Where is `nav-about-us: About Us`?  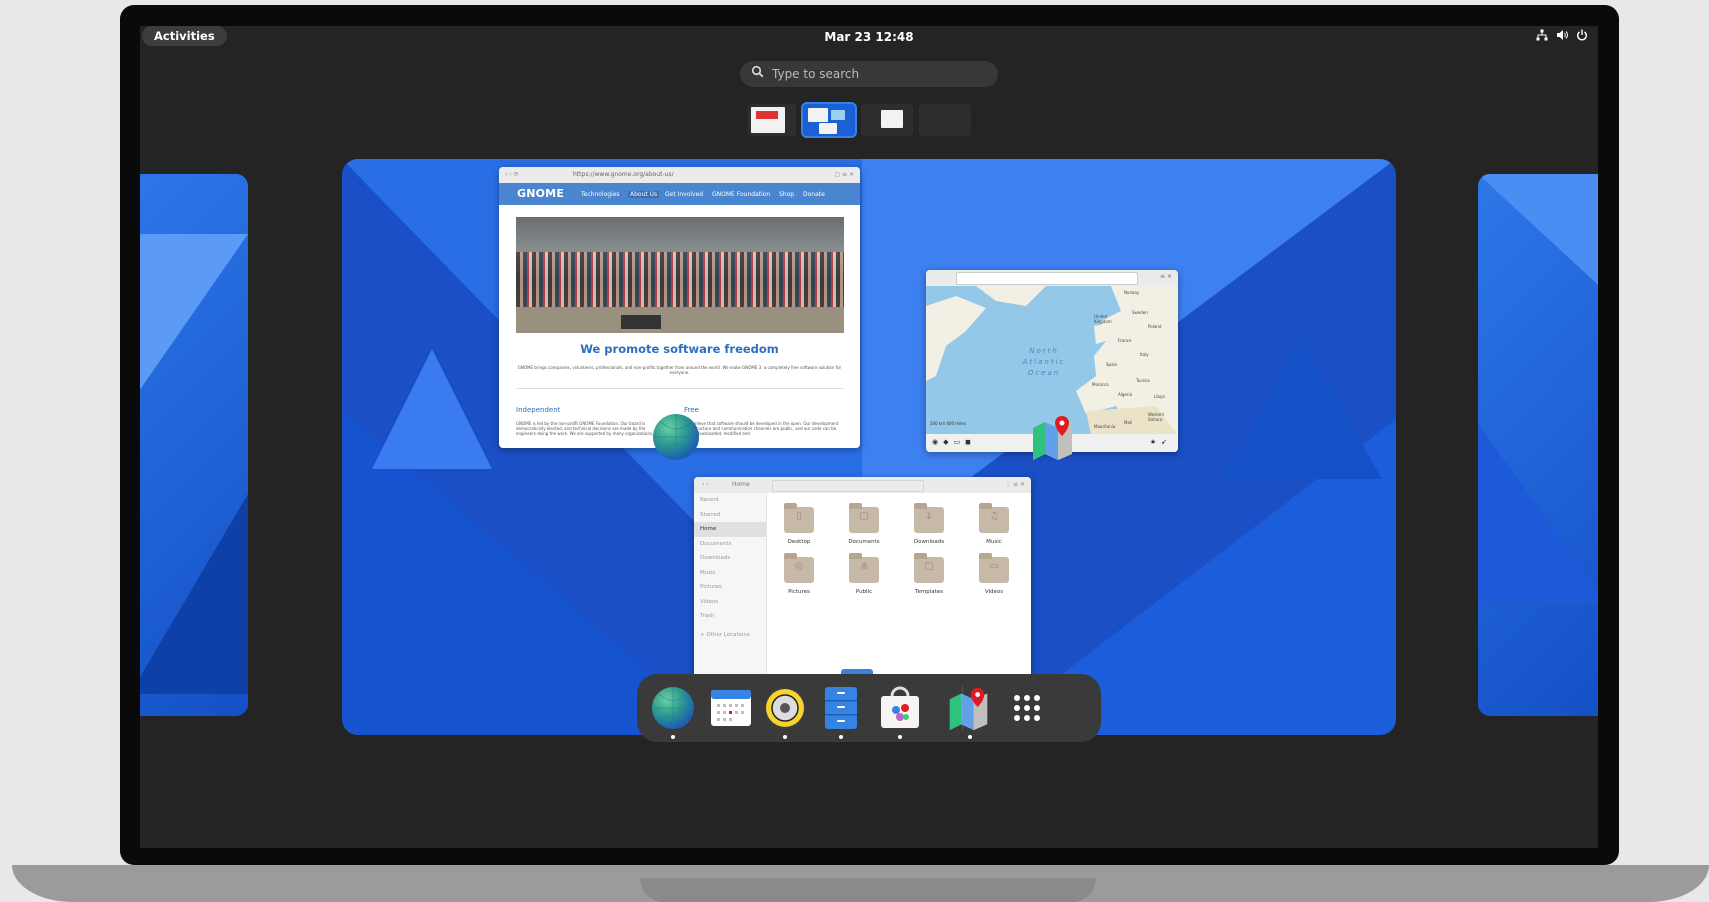 nav-about-us: About Us is located at coordinates (644, 194).